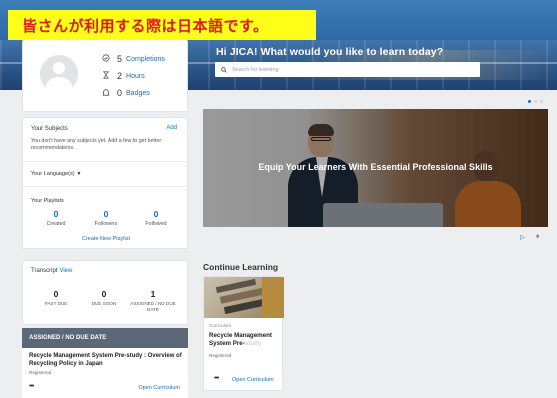  I want to click on hours-value: 2, so click(120, 76).